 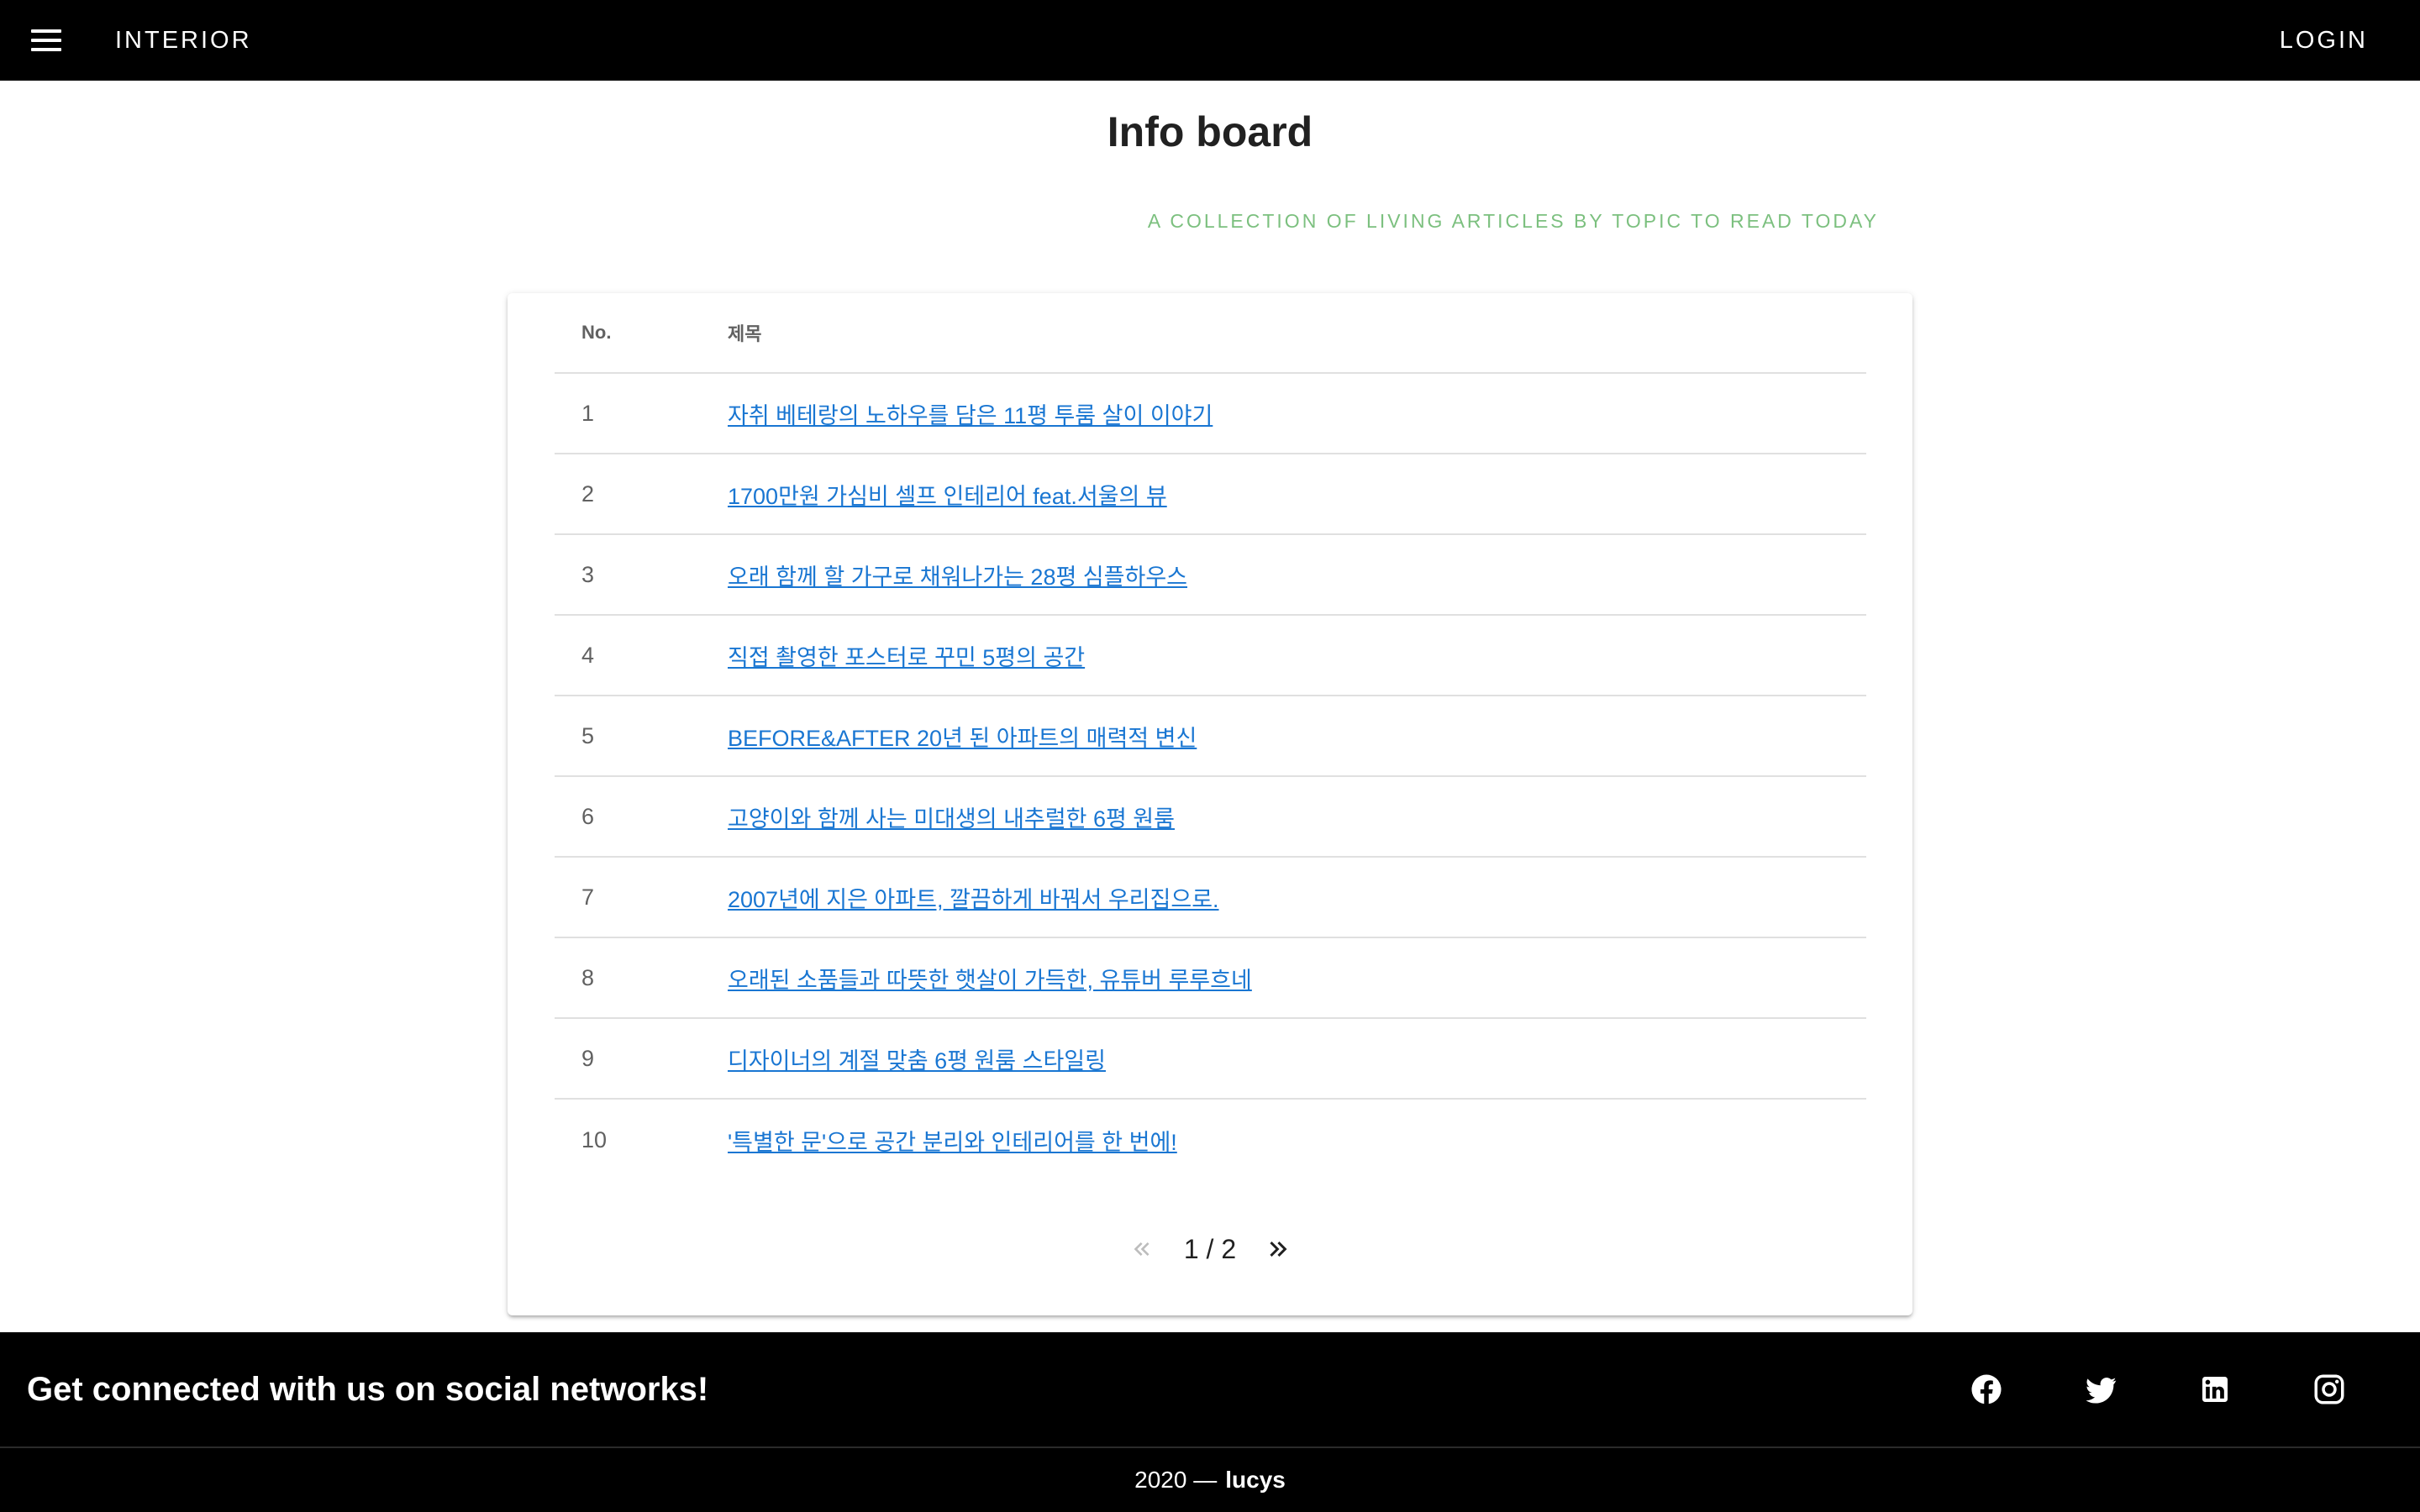 I want to click on row-number: 2, so click(x=588, y=493).